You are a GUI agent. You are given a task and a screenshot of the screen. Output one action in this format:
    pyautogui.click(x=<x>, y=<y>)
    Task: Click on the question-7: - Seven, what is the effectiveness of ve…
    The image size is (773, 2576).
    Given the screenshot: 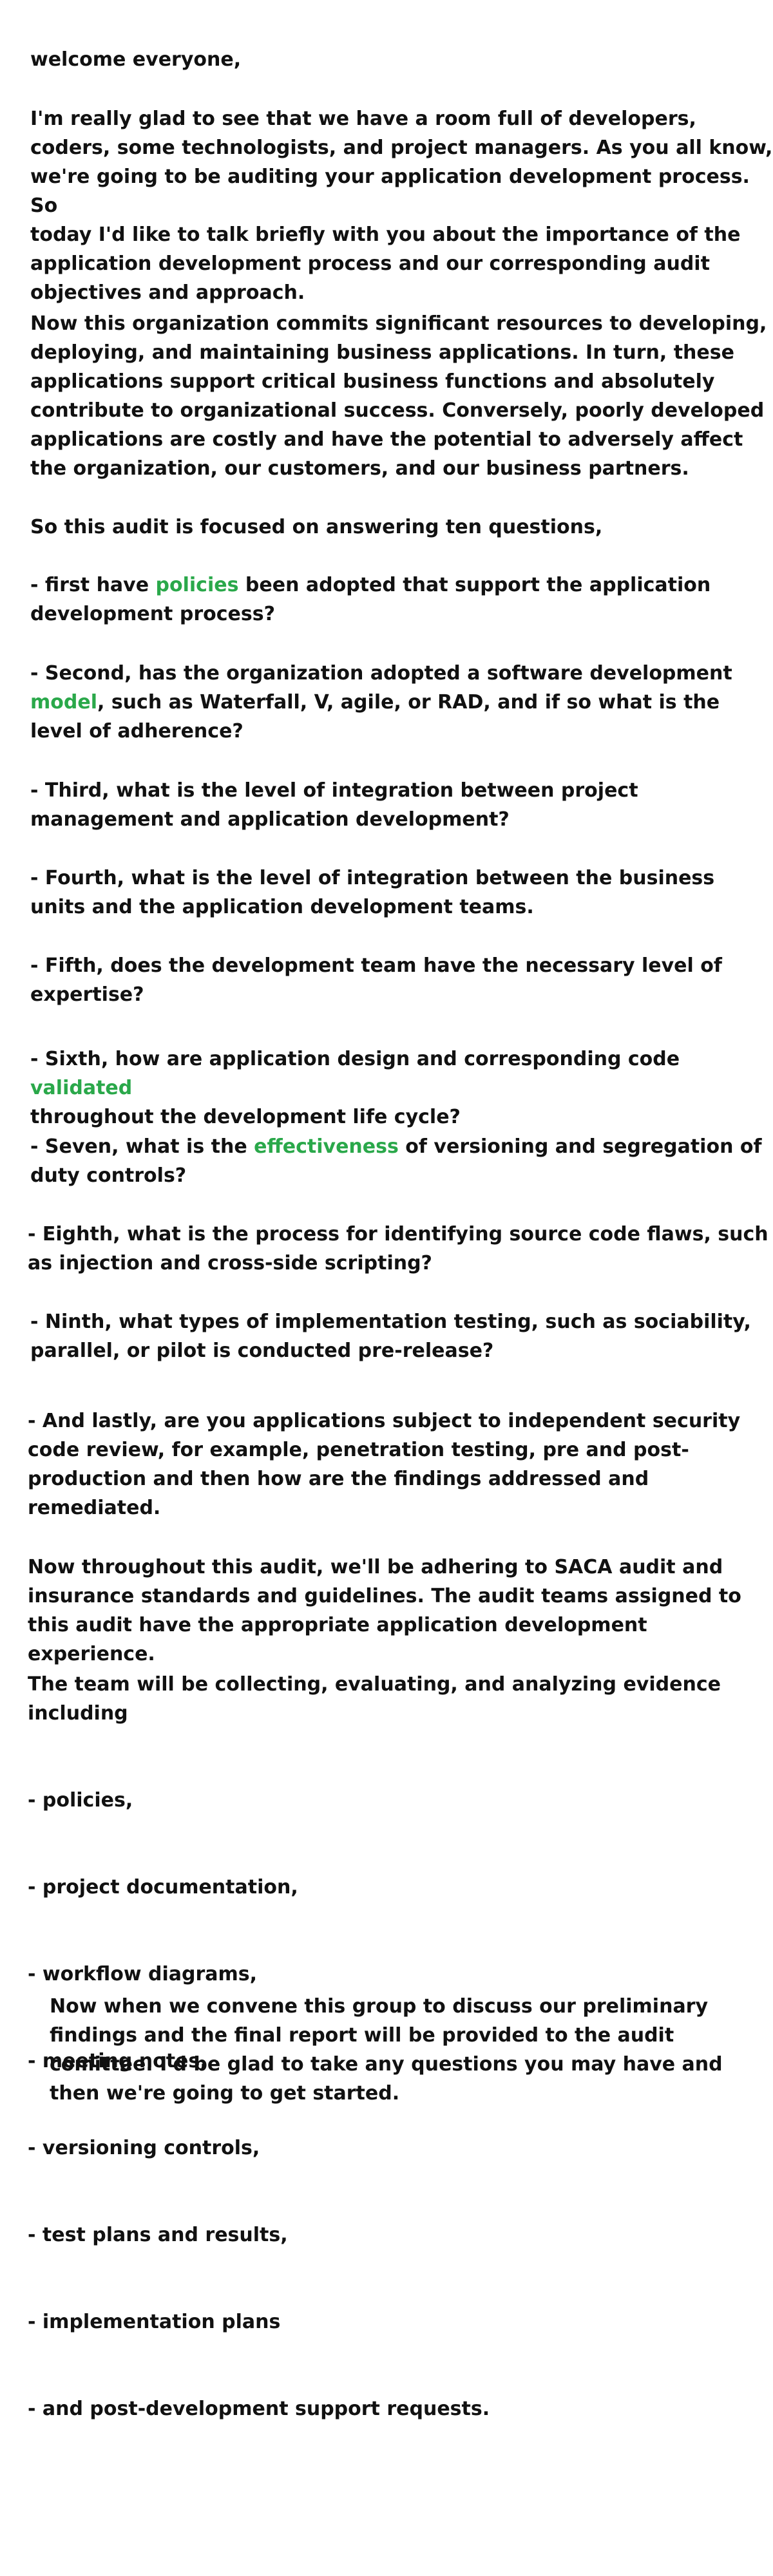 What is the action you would take?
    pyautogui.click(x=396, y=1161)
    